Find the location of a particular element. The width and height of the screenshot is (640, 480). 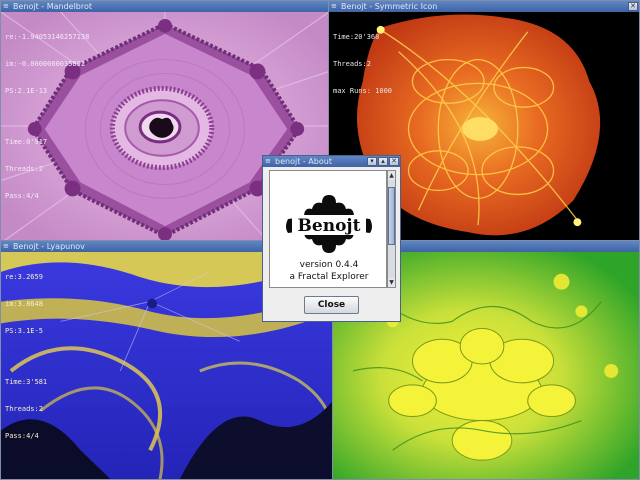

attractor-titlebar: ≡ Benojt - Symmetric Icon ✕ is located at coordinates (484, 6).